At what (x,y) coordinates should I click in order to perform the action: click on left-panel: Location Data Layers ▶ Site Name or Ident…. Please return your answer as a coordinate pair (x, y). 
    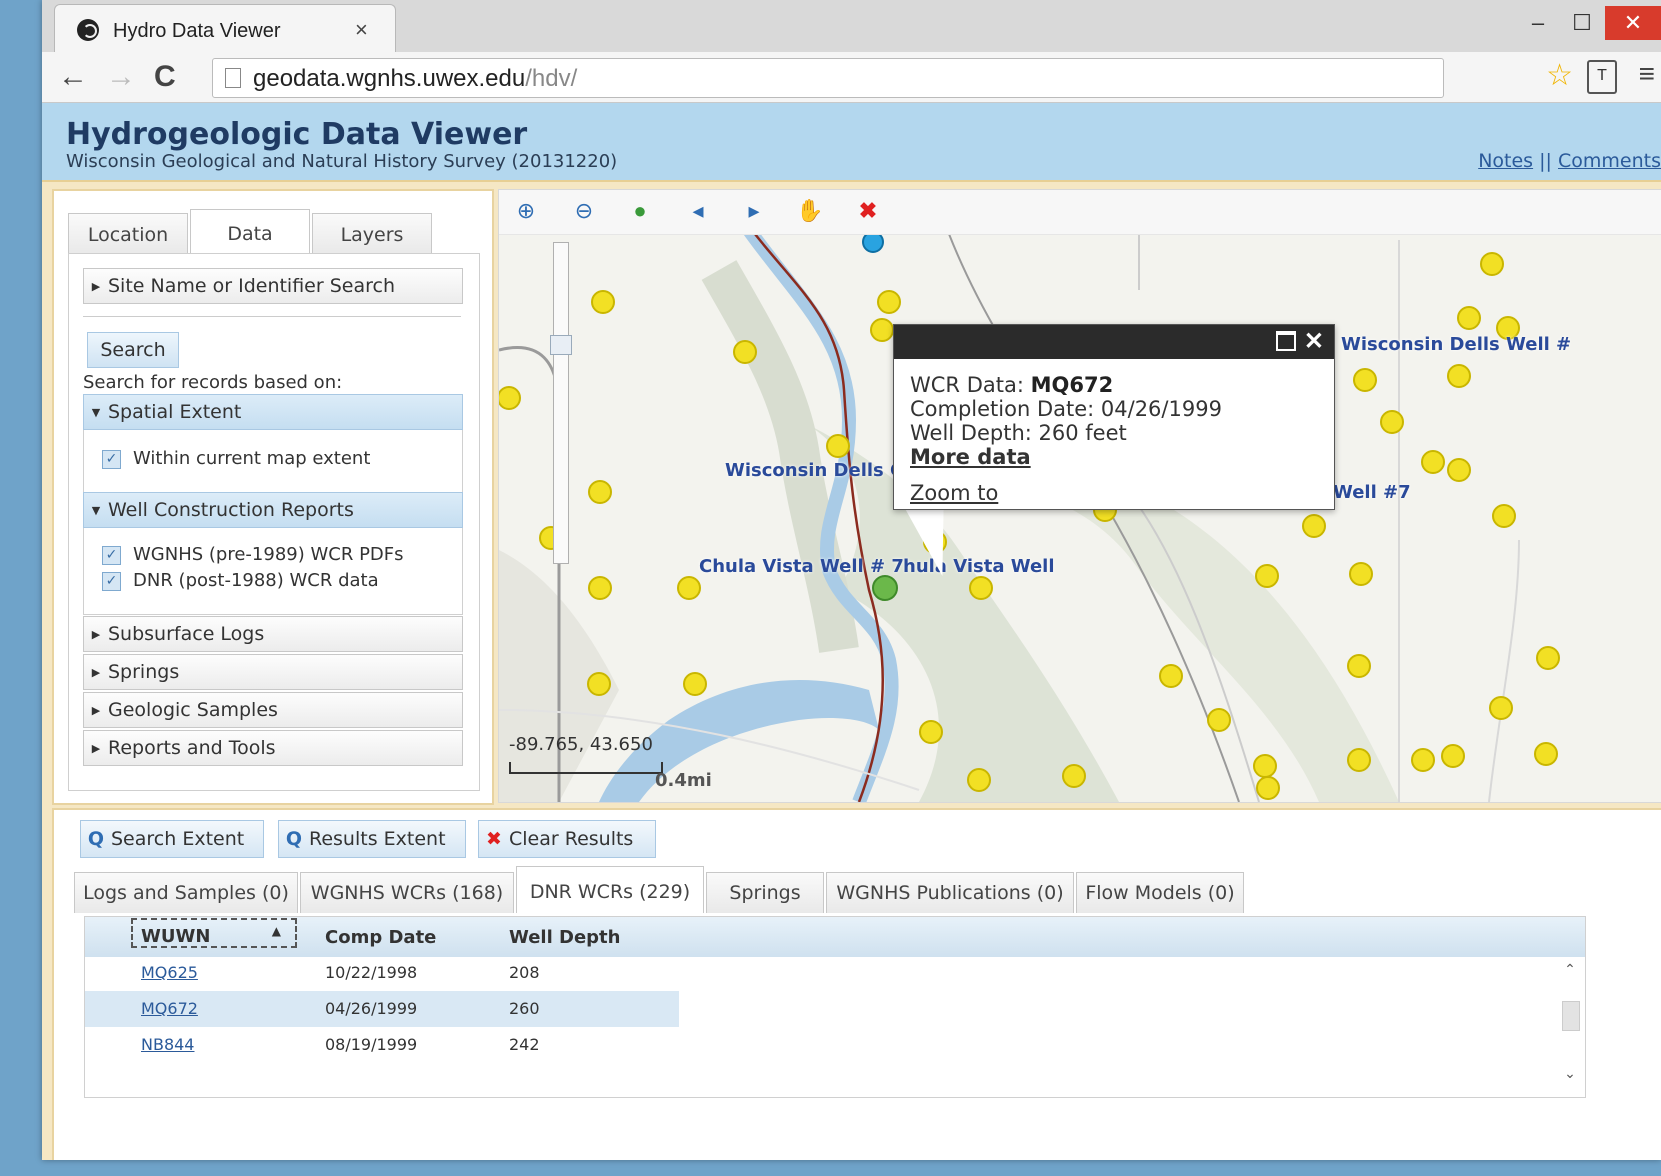
    Looking at the image, I should click on (273, 497).